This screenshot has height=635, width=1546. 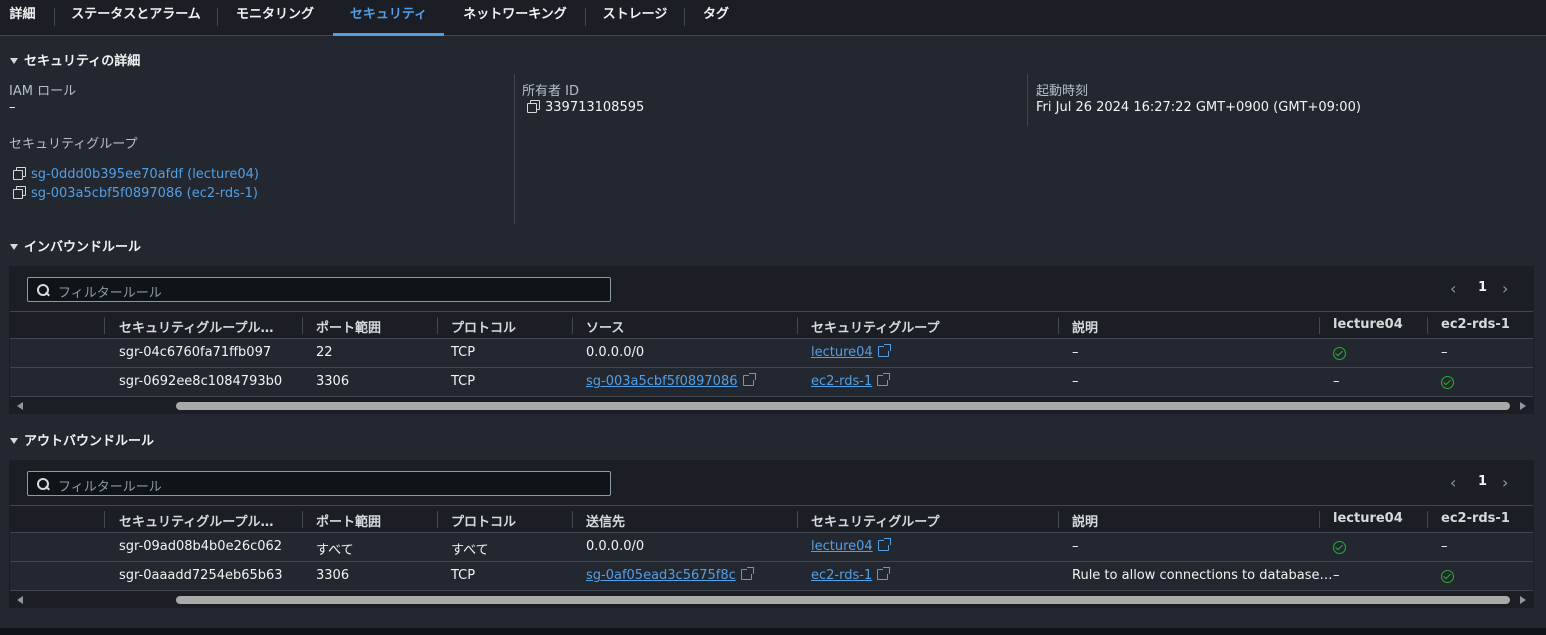 I want to click on tab-status-alarms: ステータスとアラーム, so click(x=136, y=18).